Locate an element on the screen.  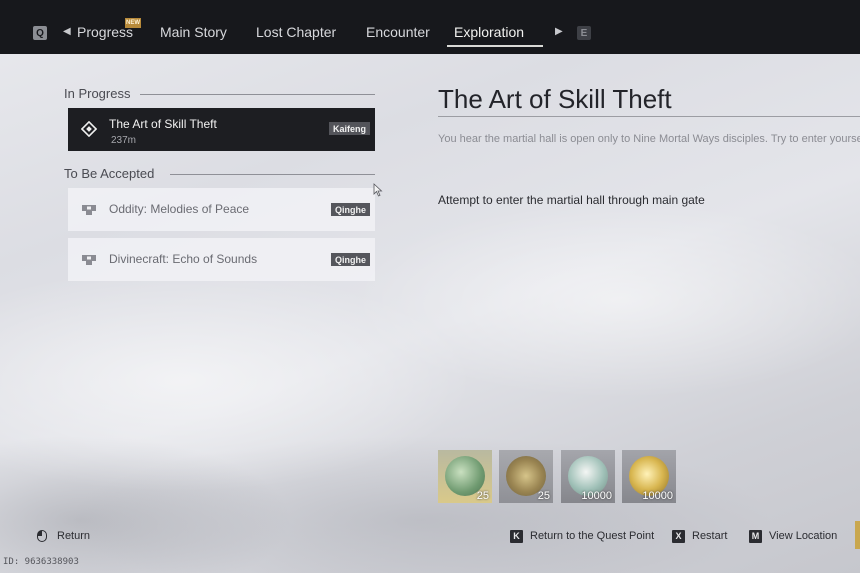
prev-key-badge: Q is located at coordinates (40, 33).